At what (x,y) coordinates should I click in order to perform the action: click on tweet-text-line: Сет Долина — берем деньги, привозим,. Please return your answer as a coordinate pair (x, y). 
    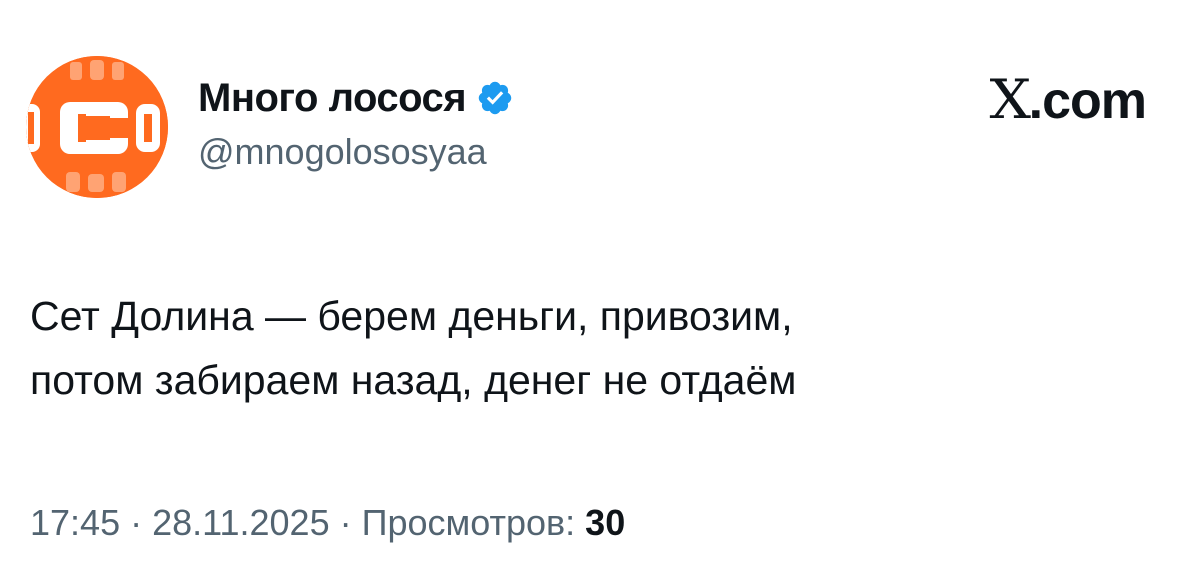
    Looking at the image, I should click on (411, 316).